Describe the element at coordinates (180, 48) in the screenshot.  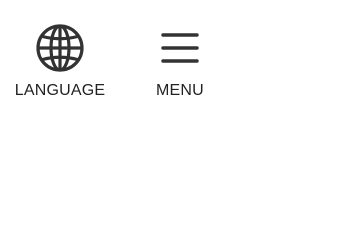
I see `hamburger-menu-icon` at that location.